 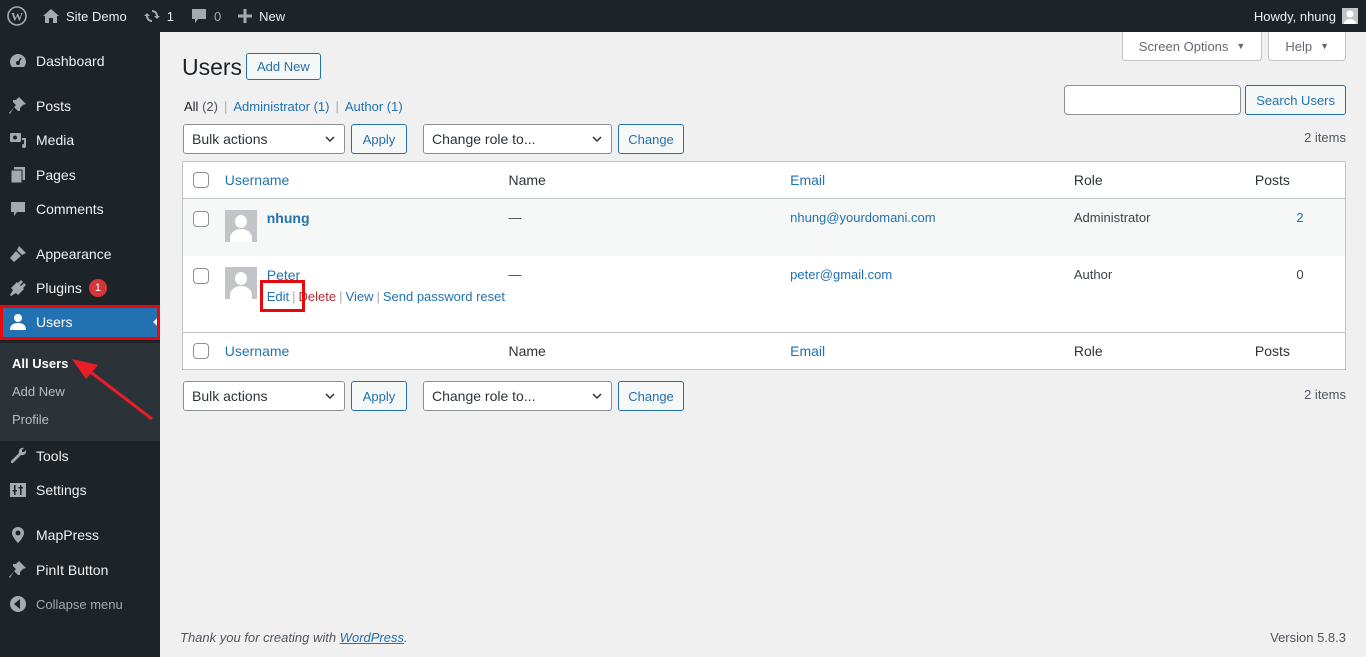 I want to click on delete-user-link: Delete, so click(x=318, y=296).